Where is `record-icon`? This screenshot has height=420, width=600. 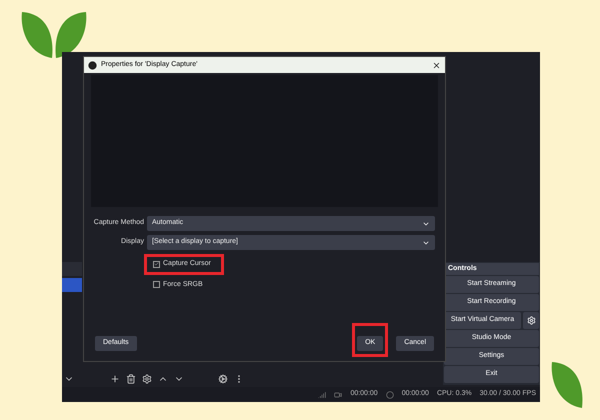
record-icon is located at coordinates (390, 394).